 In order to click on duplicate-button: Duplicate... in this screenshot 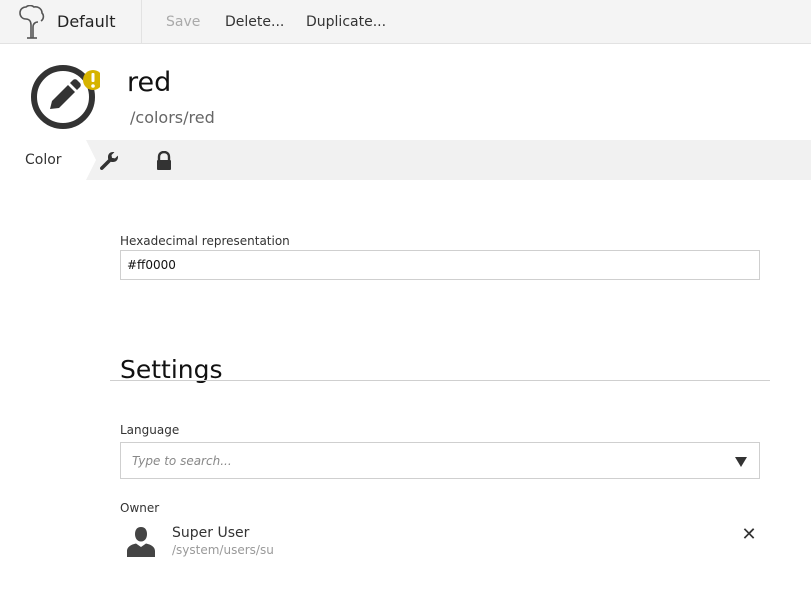, I will do `click(346, 22)`.